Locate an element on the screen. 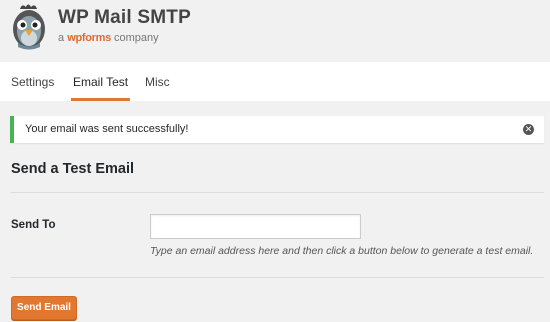 This screenshot has width=550, height=322. send-to-label: Send To is located at coordinates (33, 225).